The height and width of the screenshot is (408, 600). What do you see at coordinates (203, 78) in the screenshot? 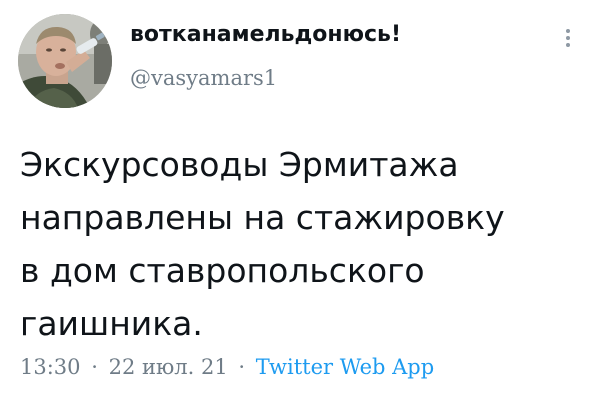
I see `author-handle: @vasyamars1` at bounding box center [203, 78].